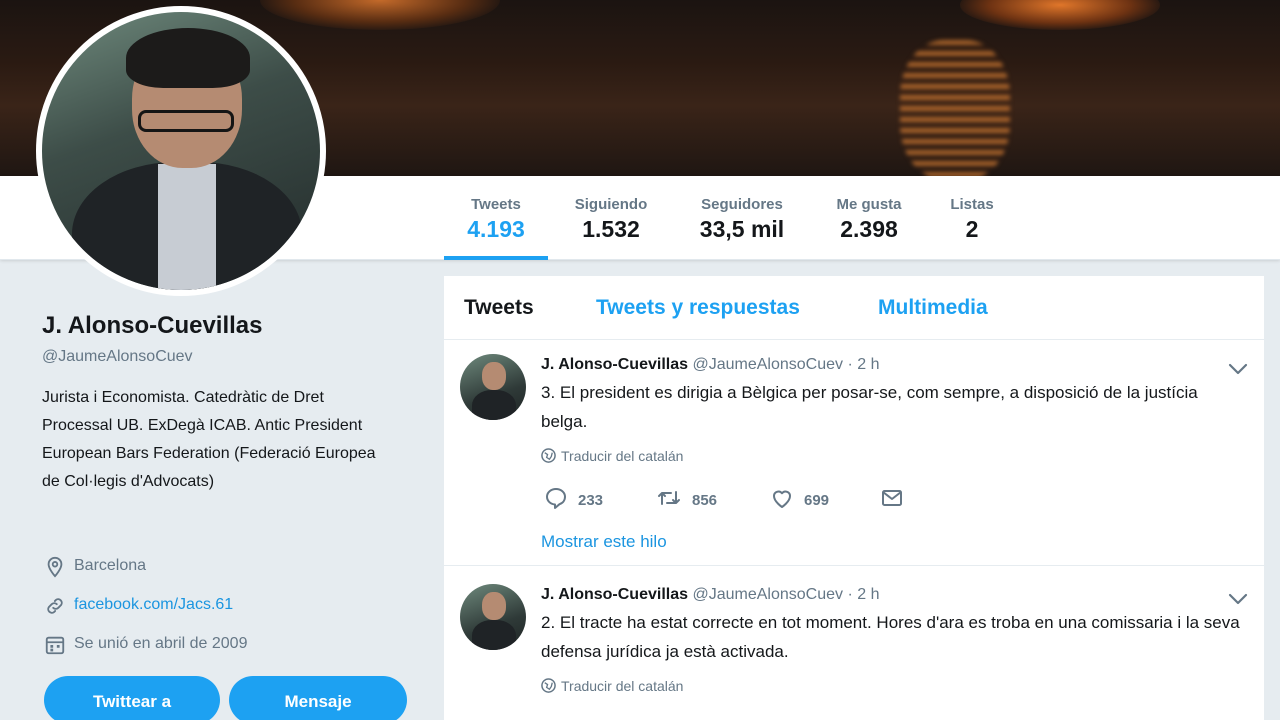 Image resolution: width=1280 pixels, height=720 pixels. What do you see at coordinates (955, 108) in the screenshot?
I see `banner-reflection` at bounding box center [955, 108].